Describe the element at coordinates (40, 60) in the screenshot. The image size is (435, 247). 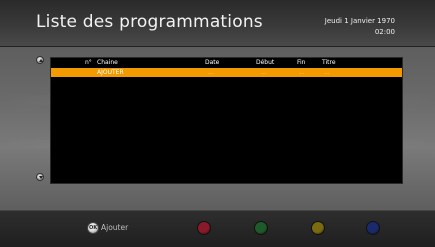
I see `scroll-up-icon` at that location.